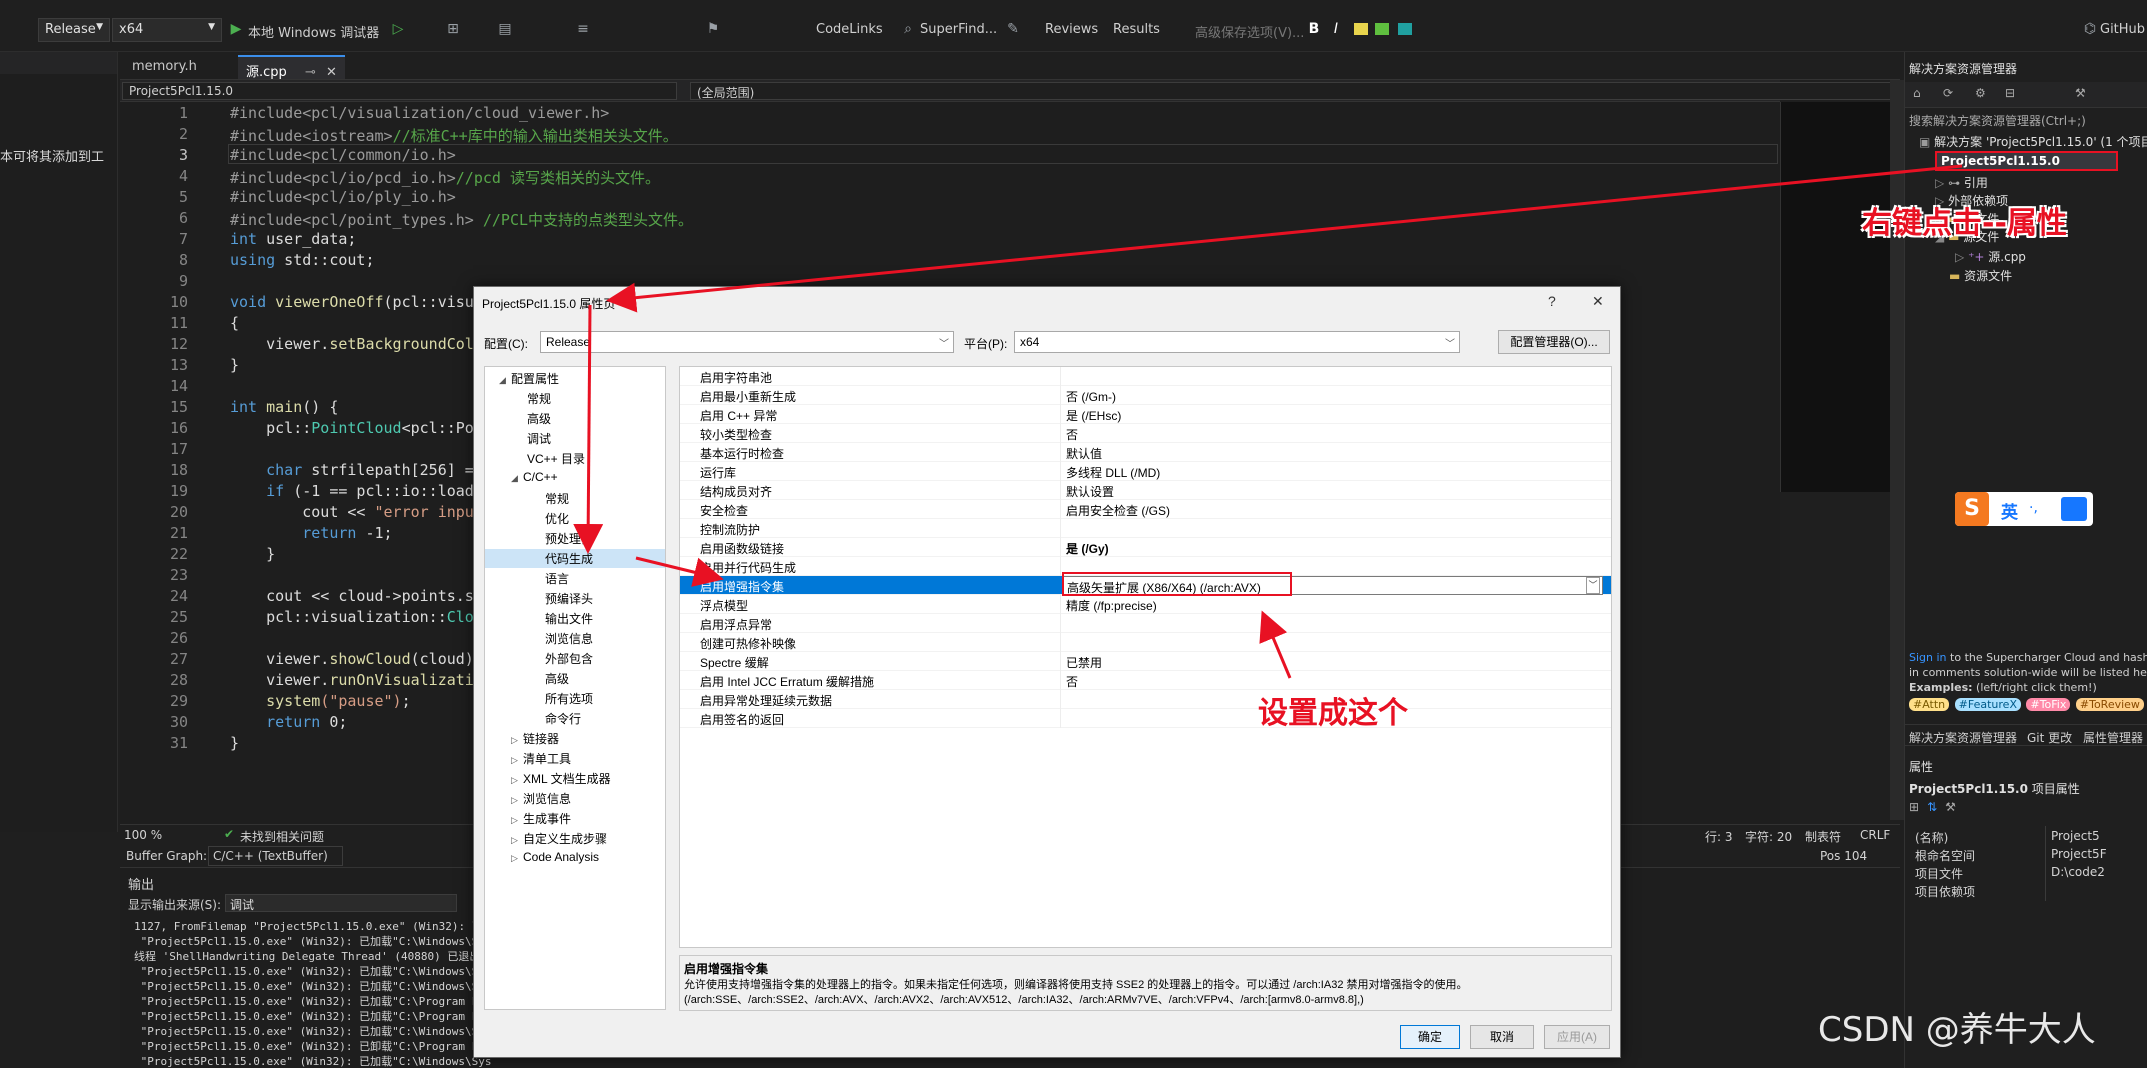  What do you see at coordinates (1333, 713) in the screenshot?
I see `annotation-set-this: 设置成这个` at bounding box center [1333, 713].